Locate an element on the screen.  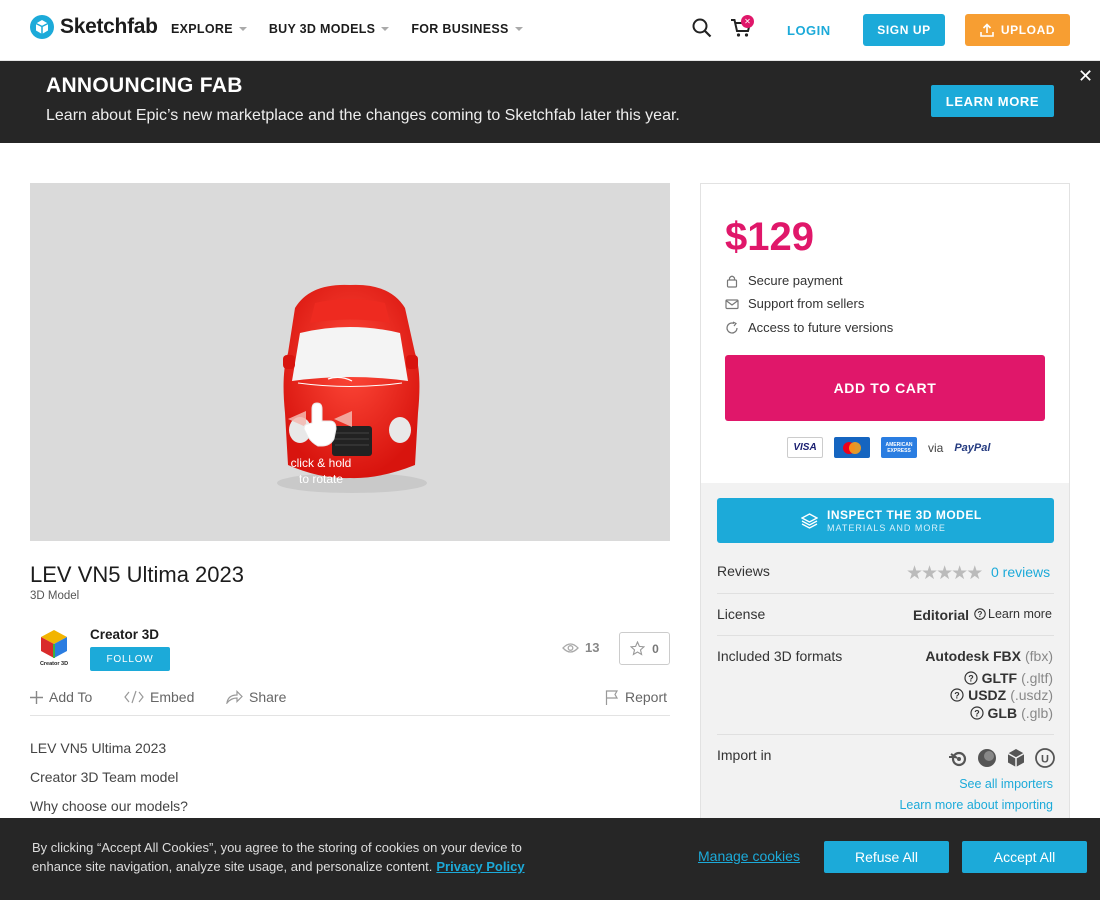
add-to-cart-button: ADD TO CART is located at coordinates (885, 388).